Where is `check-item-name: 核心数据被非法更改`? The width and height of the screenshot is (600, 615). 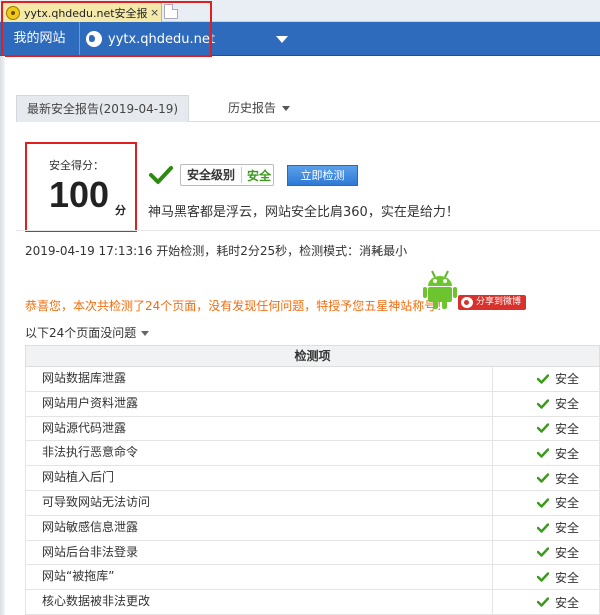 check-item-name: 核心数据被非法更改 is located at coordinates (259, 602).